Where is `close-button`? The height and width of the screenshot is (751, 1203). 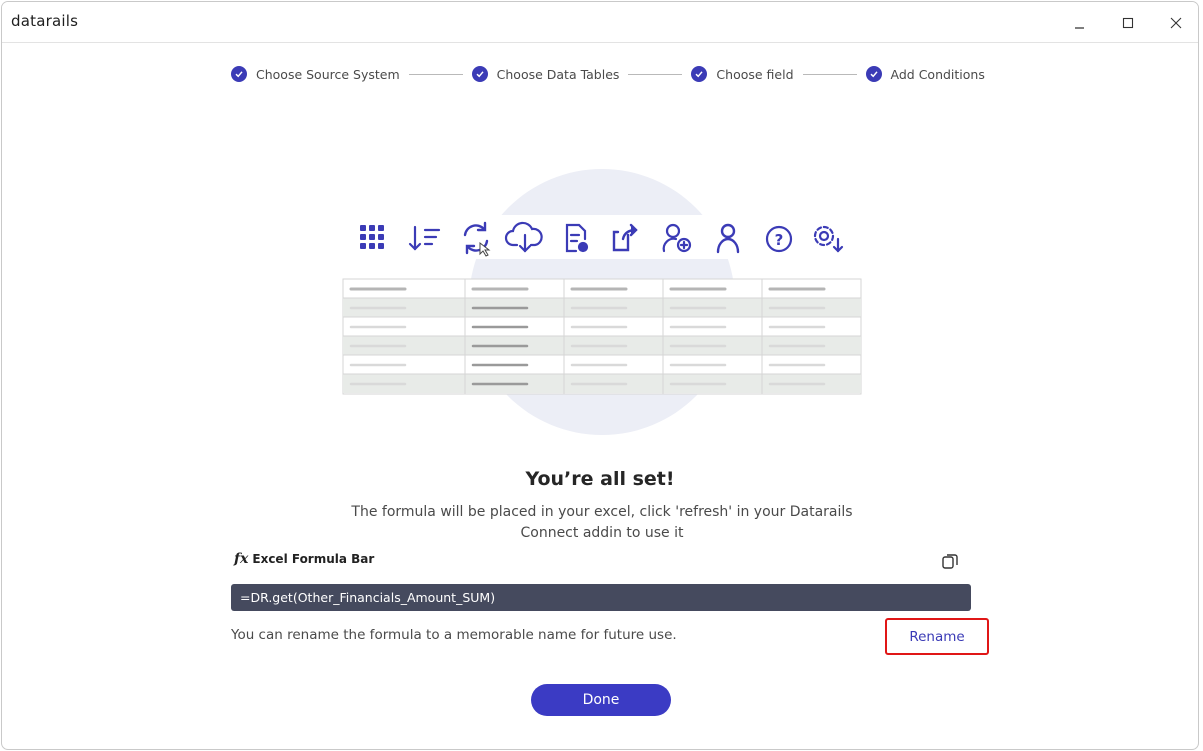
close-button is located at coordinates (1176, 23).